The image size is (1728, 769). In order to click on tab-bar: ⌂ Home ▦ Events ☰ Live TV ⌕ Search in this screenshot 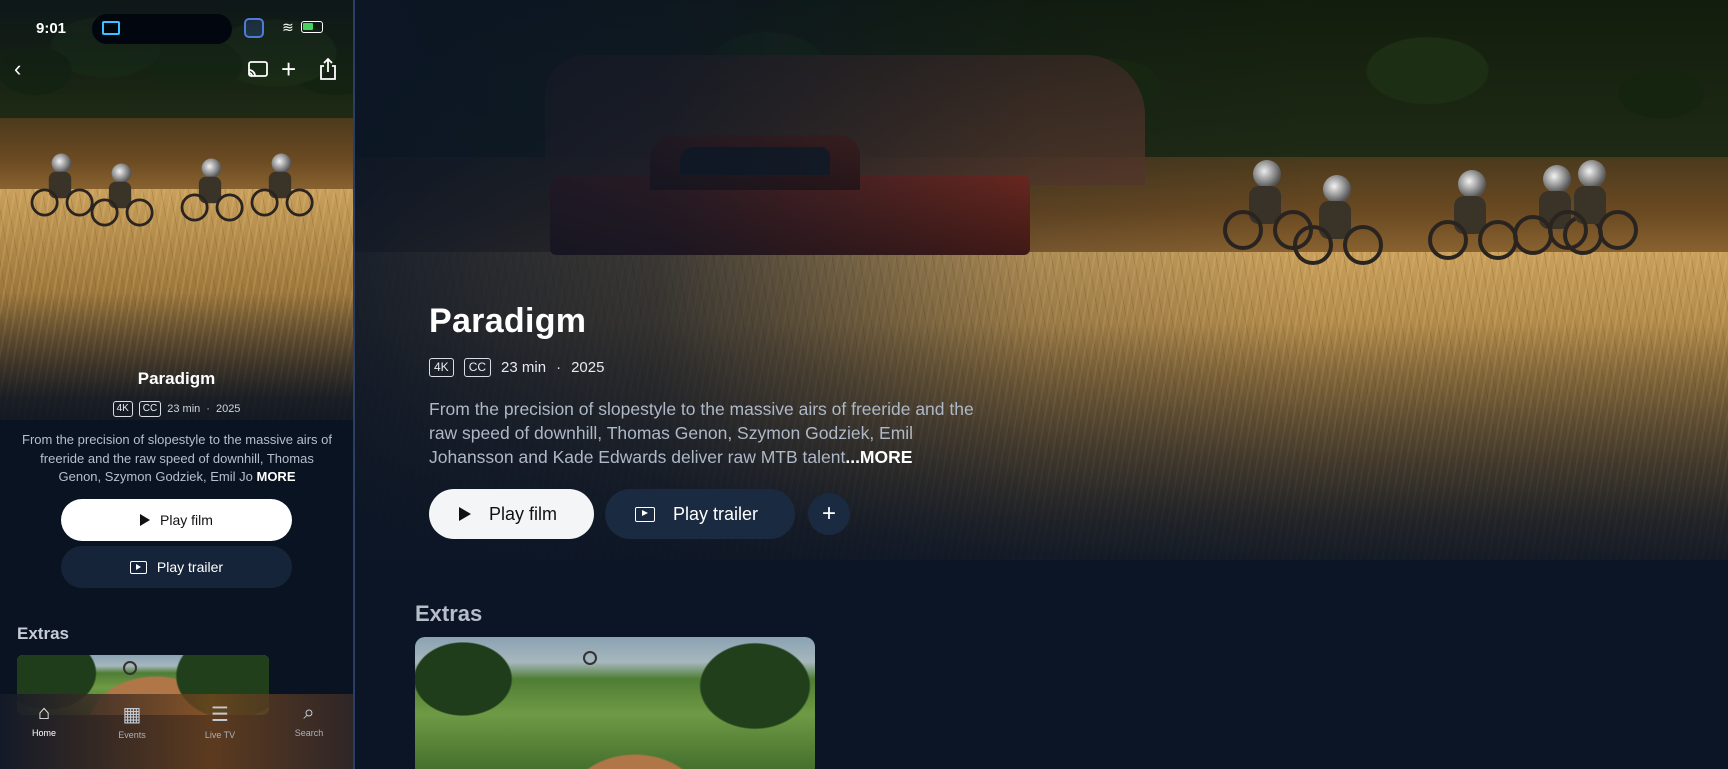, I will do `click(176, 731)`.